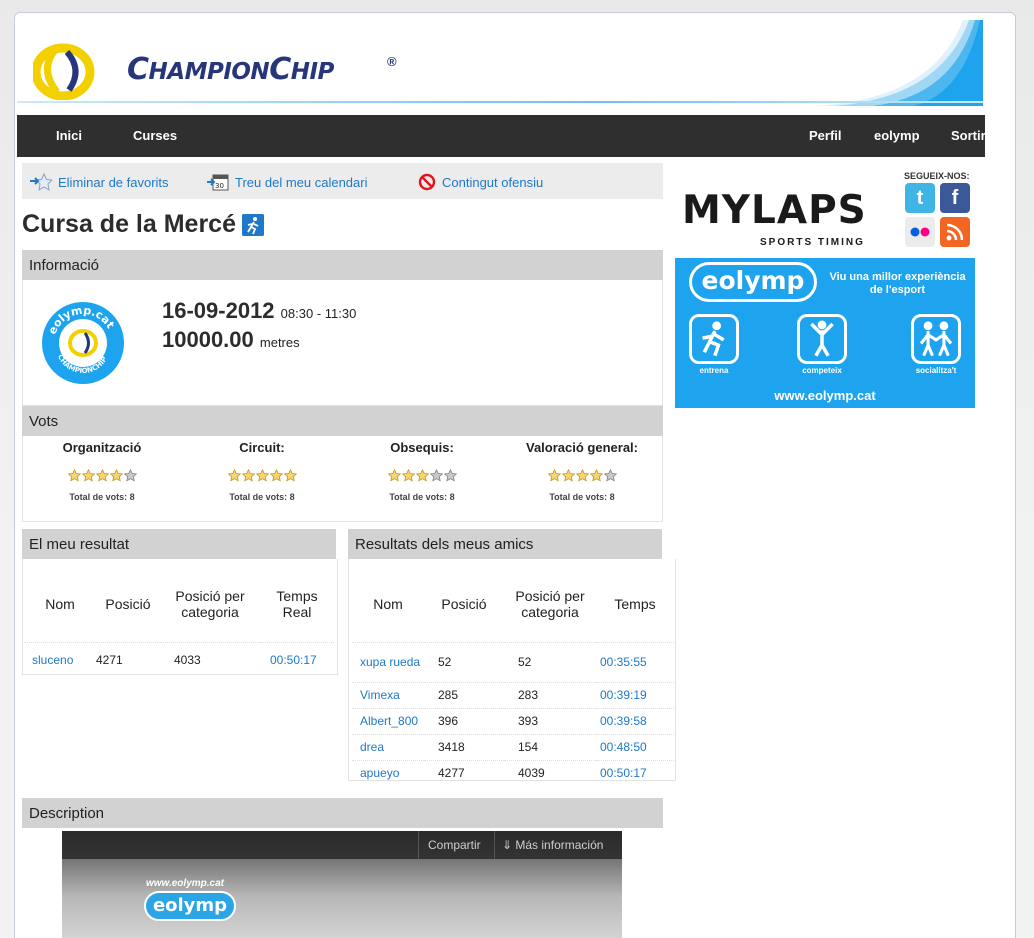 The height and width of the screenshot is (938, 1034). I want to click on time-link: 00:39:19, so click(635, 695).